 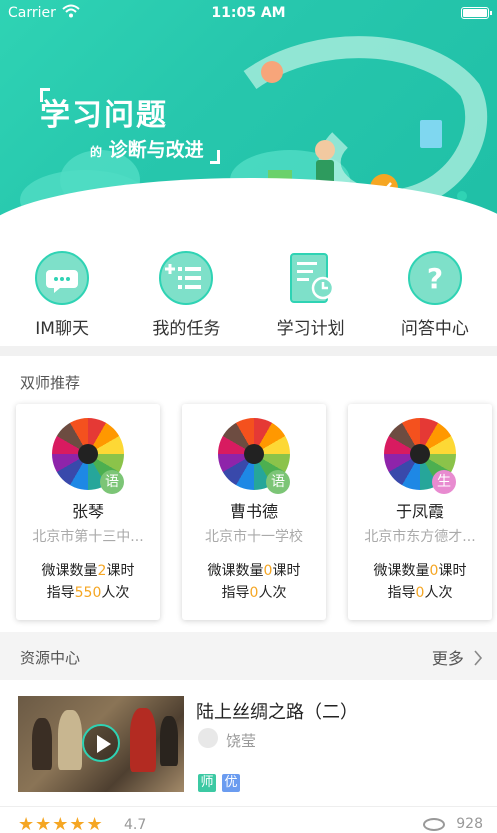 I want to click on eye-icon, so click(x=434, y=824).